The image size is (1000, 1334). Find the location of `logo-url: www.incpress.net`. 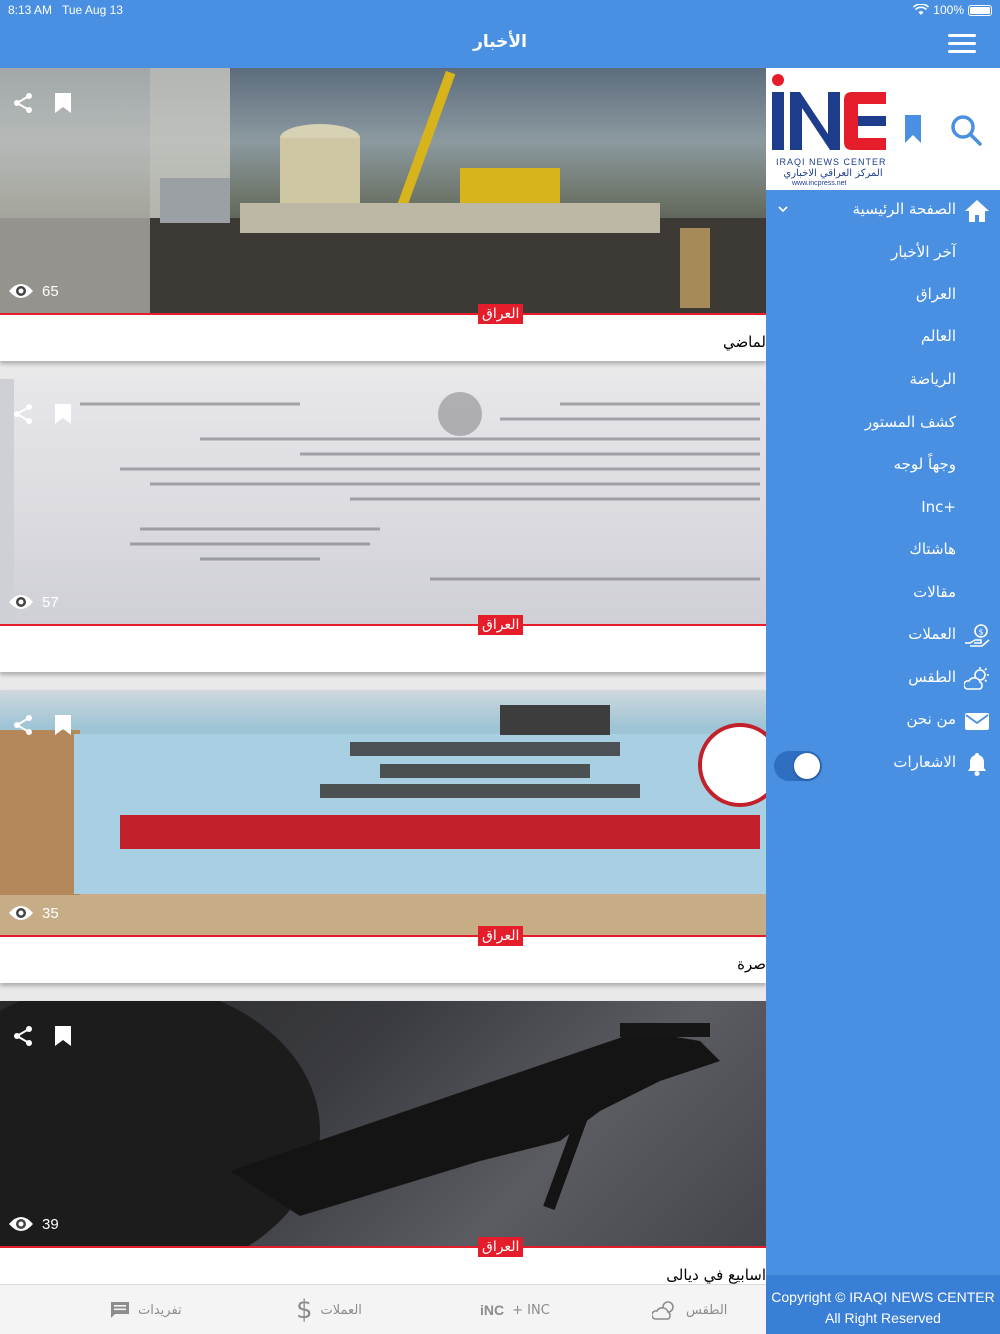

logo-url: www.incpress.net is located at coordinates (819, 183).